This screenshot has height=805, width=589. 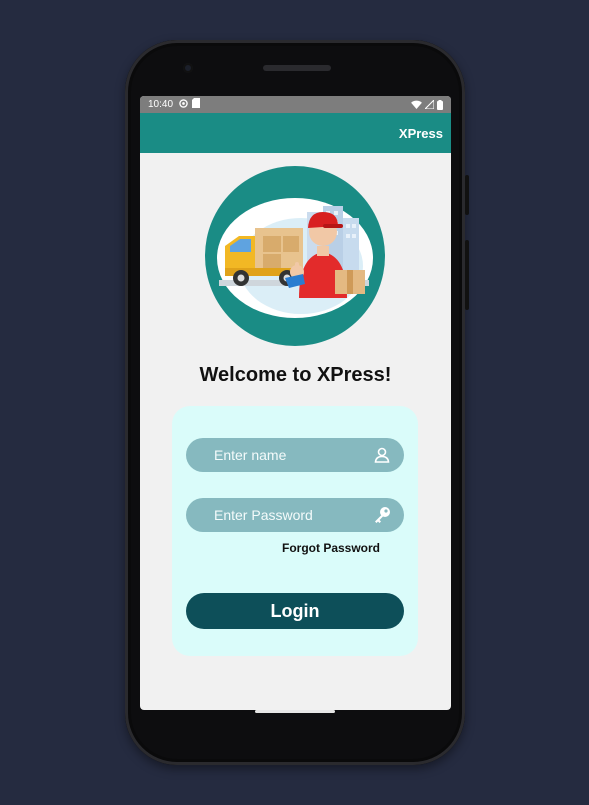 What do you see at coordinates (295, 375) in the screenshot?
I see `welcome-heading: Welcome to XPress!` at bounding box center [295, 375].